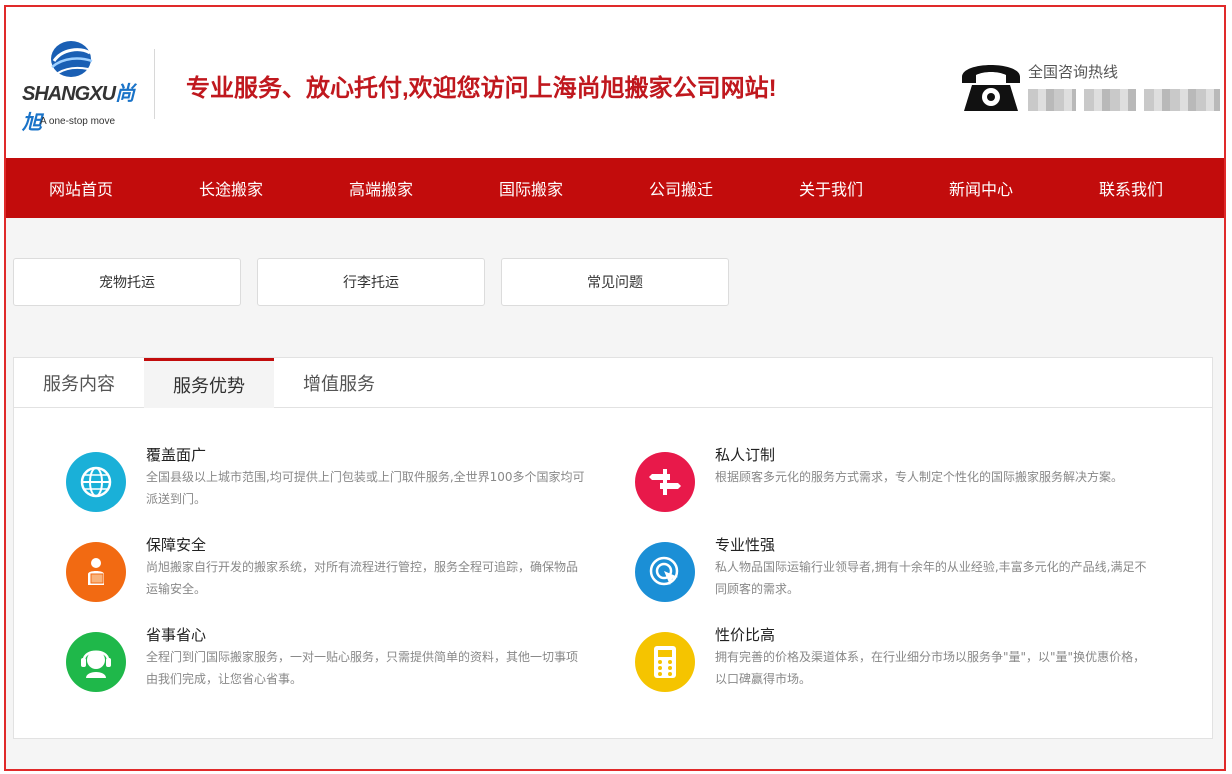 The width and height of the screenshot is (1232, 774). Describe the element at coordinates (81, 188) in the screenshot. I see `nav-item-home: 网站首页` at that location.